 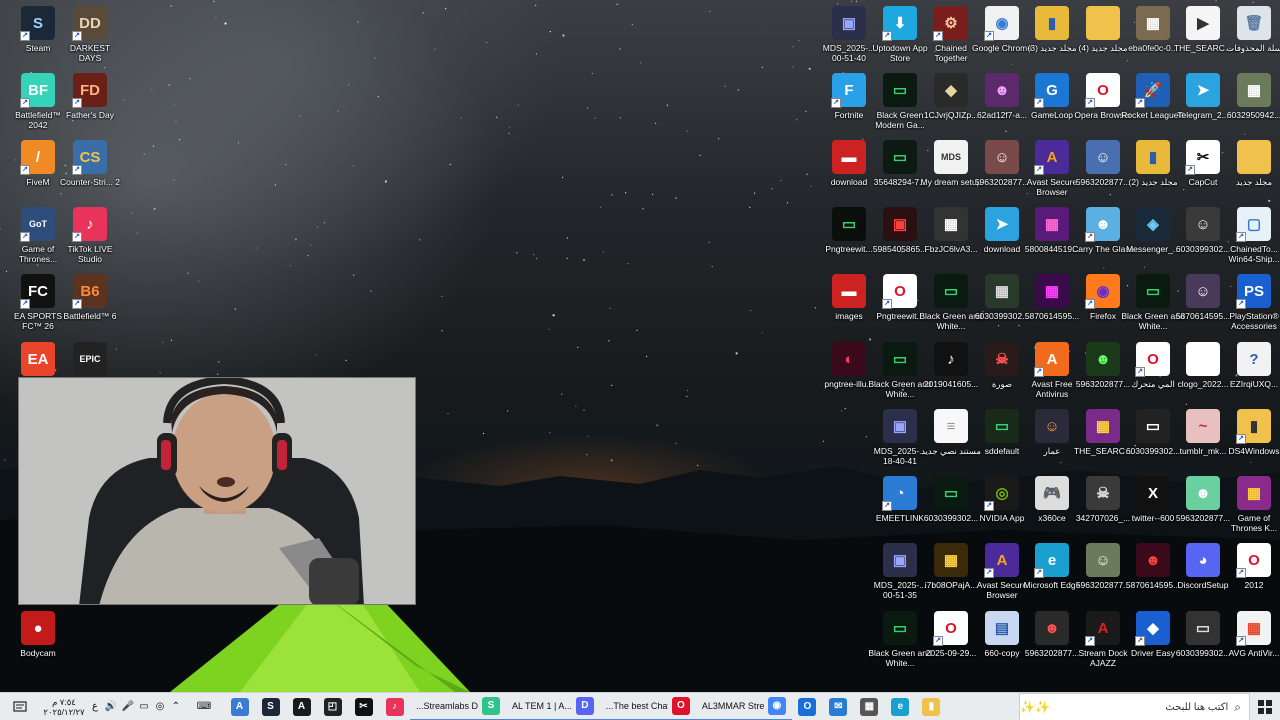 I want to click on desktop-icon: ♪ ↗ TikTok LIVE Studio, so click(x=90, y=236).